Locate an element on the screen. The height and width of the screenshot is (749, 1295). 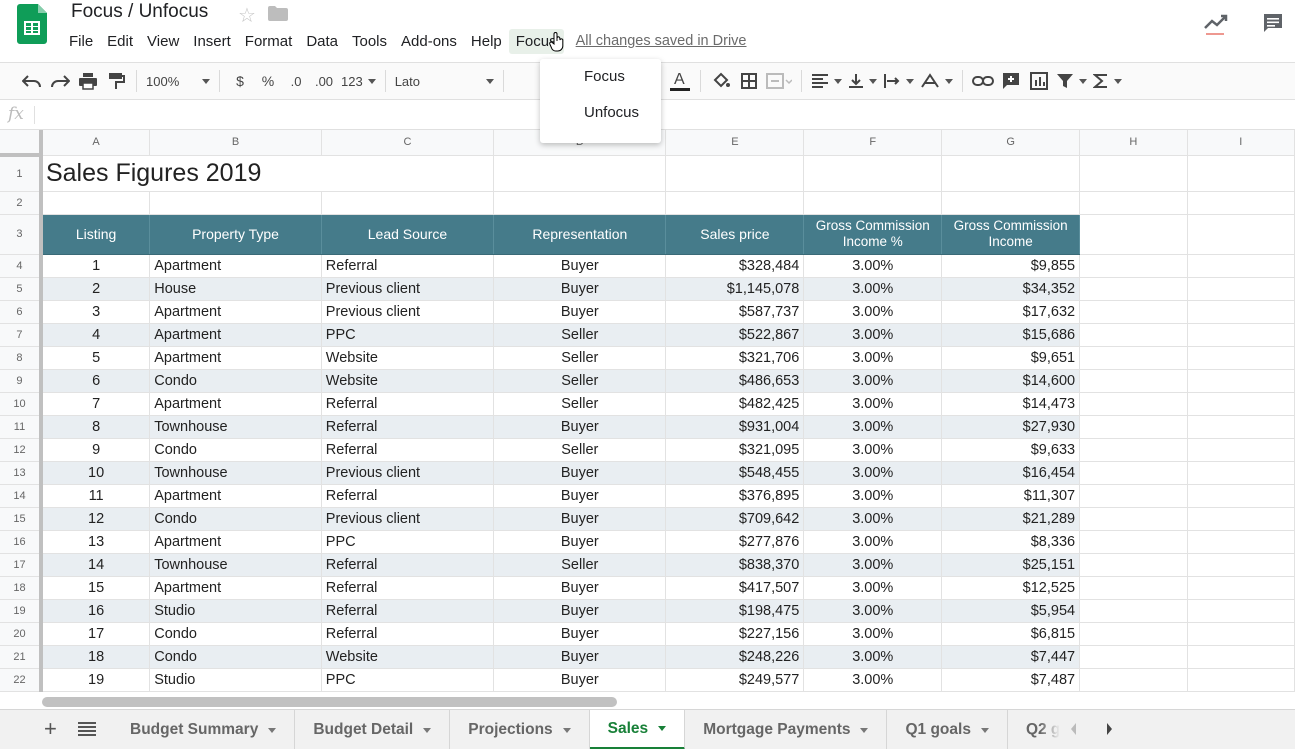
listing-cell: 10 is located at coordinates (95, 473).